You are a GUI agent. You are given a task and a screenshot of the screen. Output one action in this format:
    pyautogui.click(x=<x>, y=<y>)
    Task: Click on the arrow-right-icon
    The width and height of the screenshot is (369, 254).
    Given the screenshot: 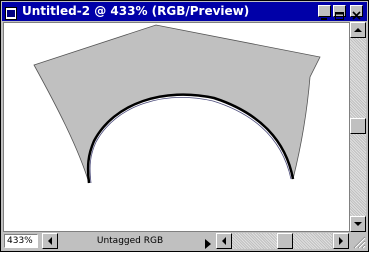 What is the action you would take?
    pyautogui.click(x=341, y=241)
    